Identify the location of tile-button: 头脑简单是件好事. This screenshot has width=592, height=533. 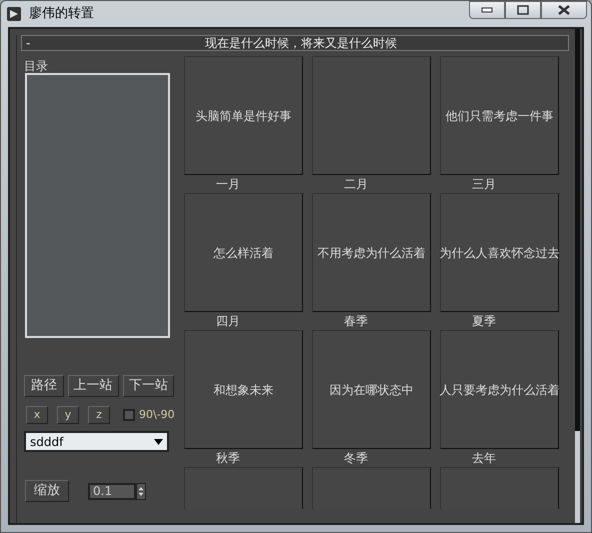
(243, 115).